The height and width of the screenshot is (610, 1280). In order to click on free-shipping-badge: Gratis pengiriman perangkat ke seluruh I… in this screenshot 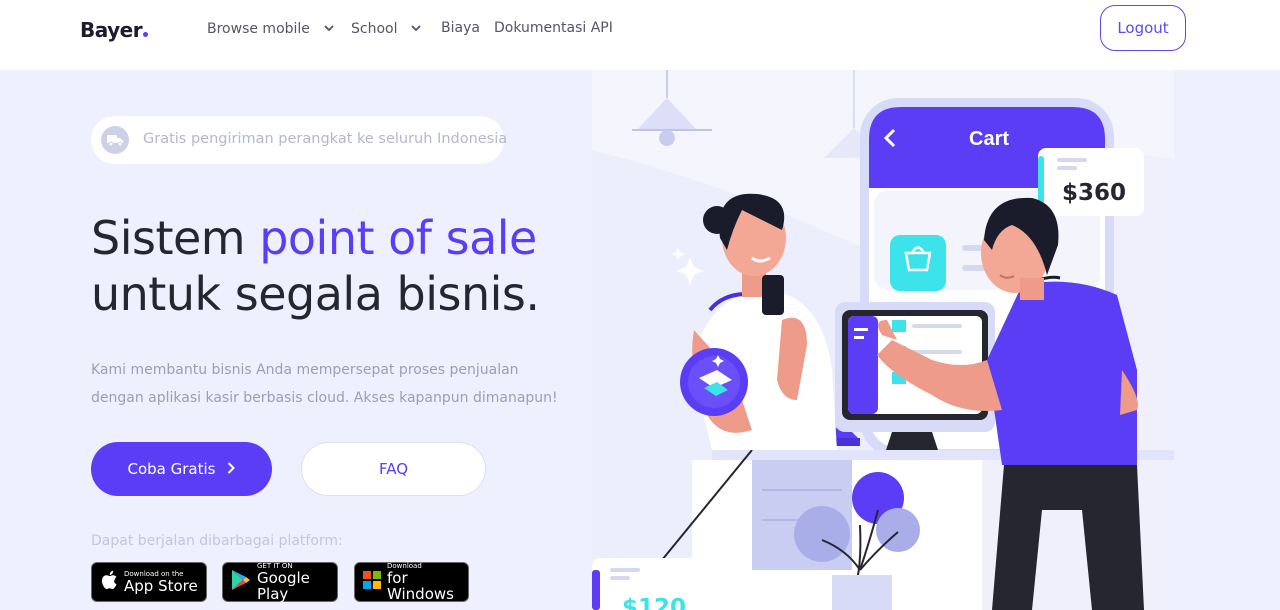, I will do `click(299, 140)`.